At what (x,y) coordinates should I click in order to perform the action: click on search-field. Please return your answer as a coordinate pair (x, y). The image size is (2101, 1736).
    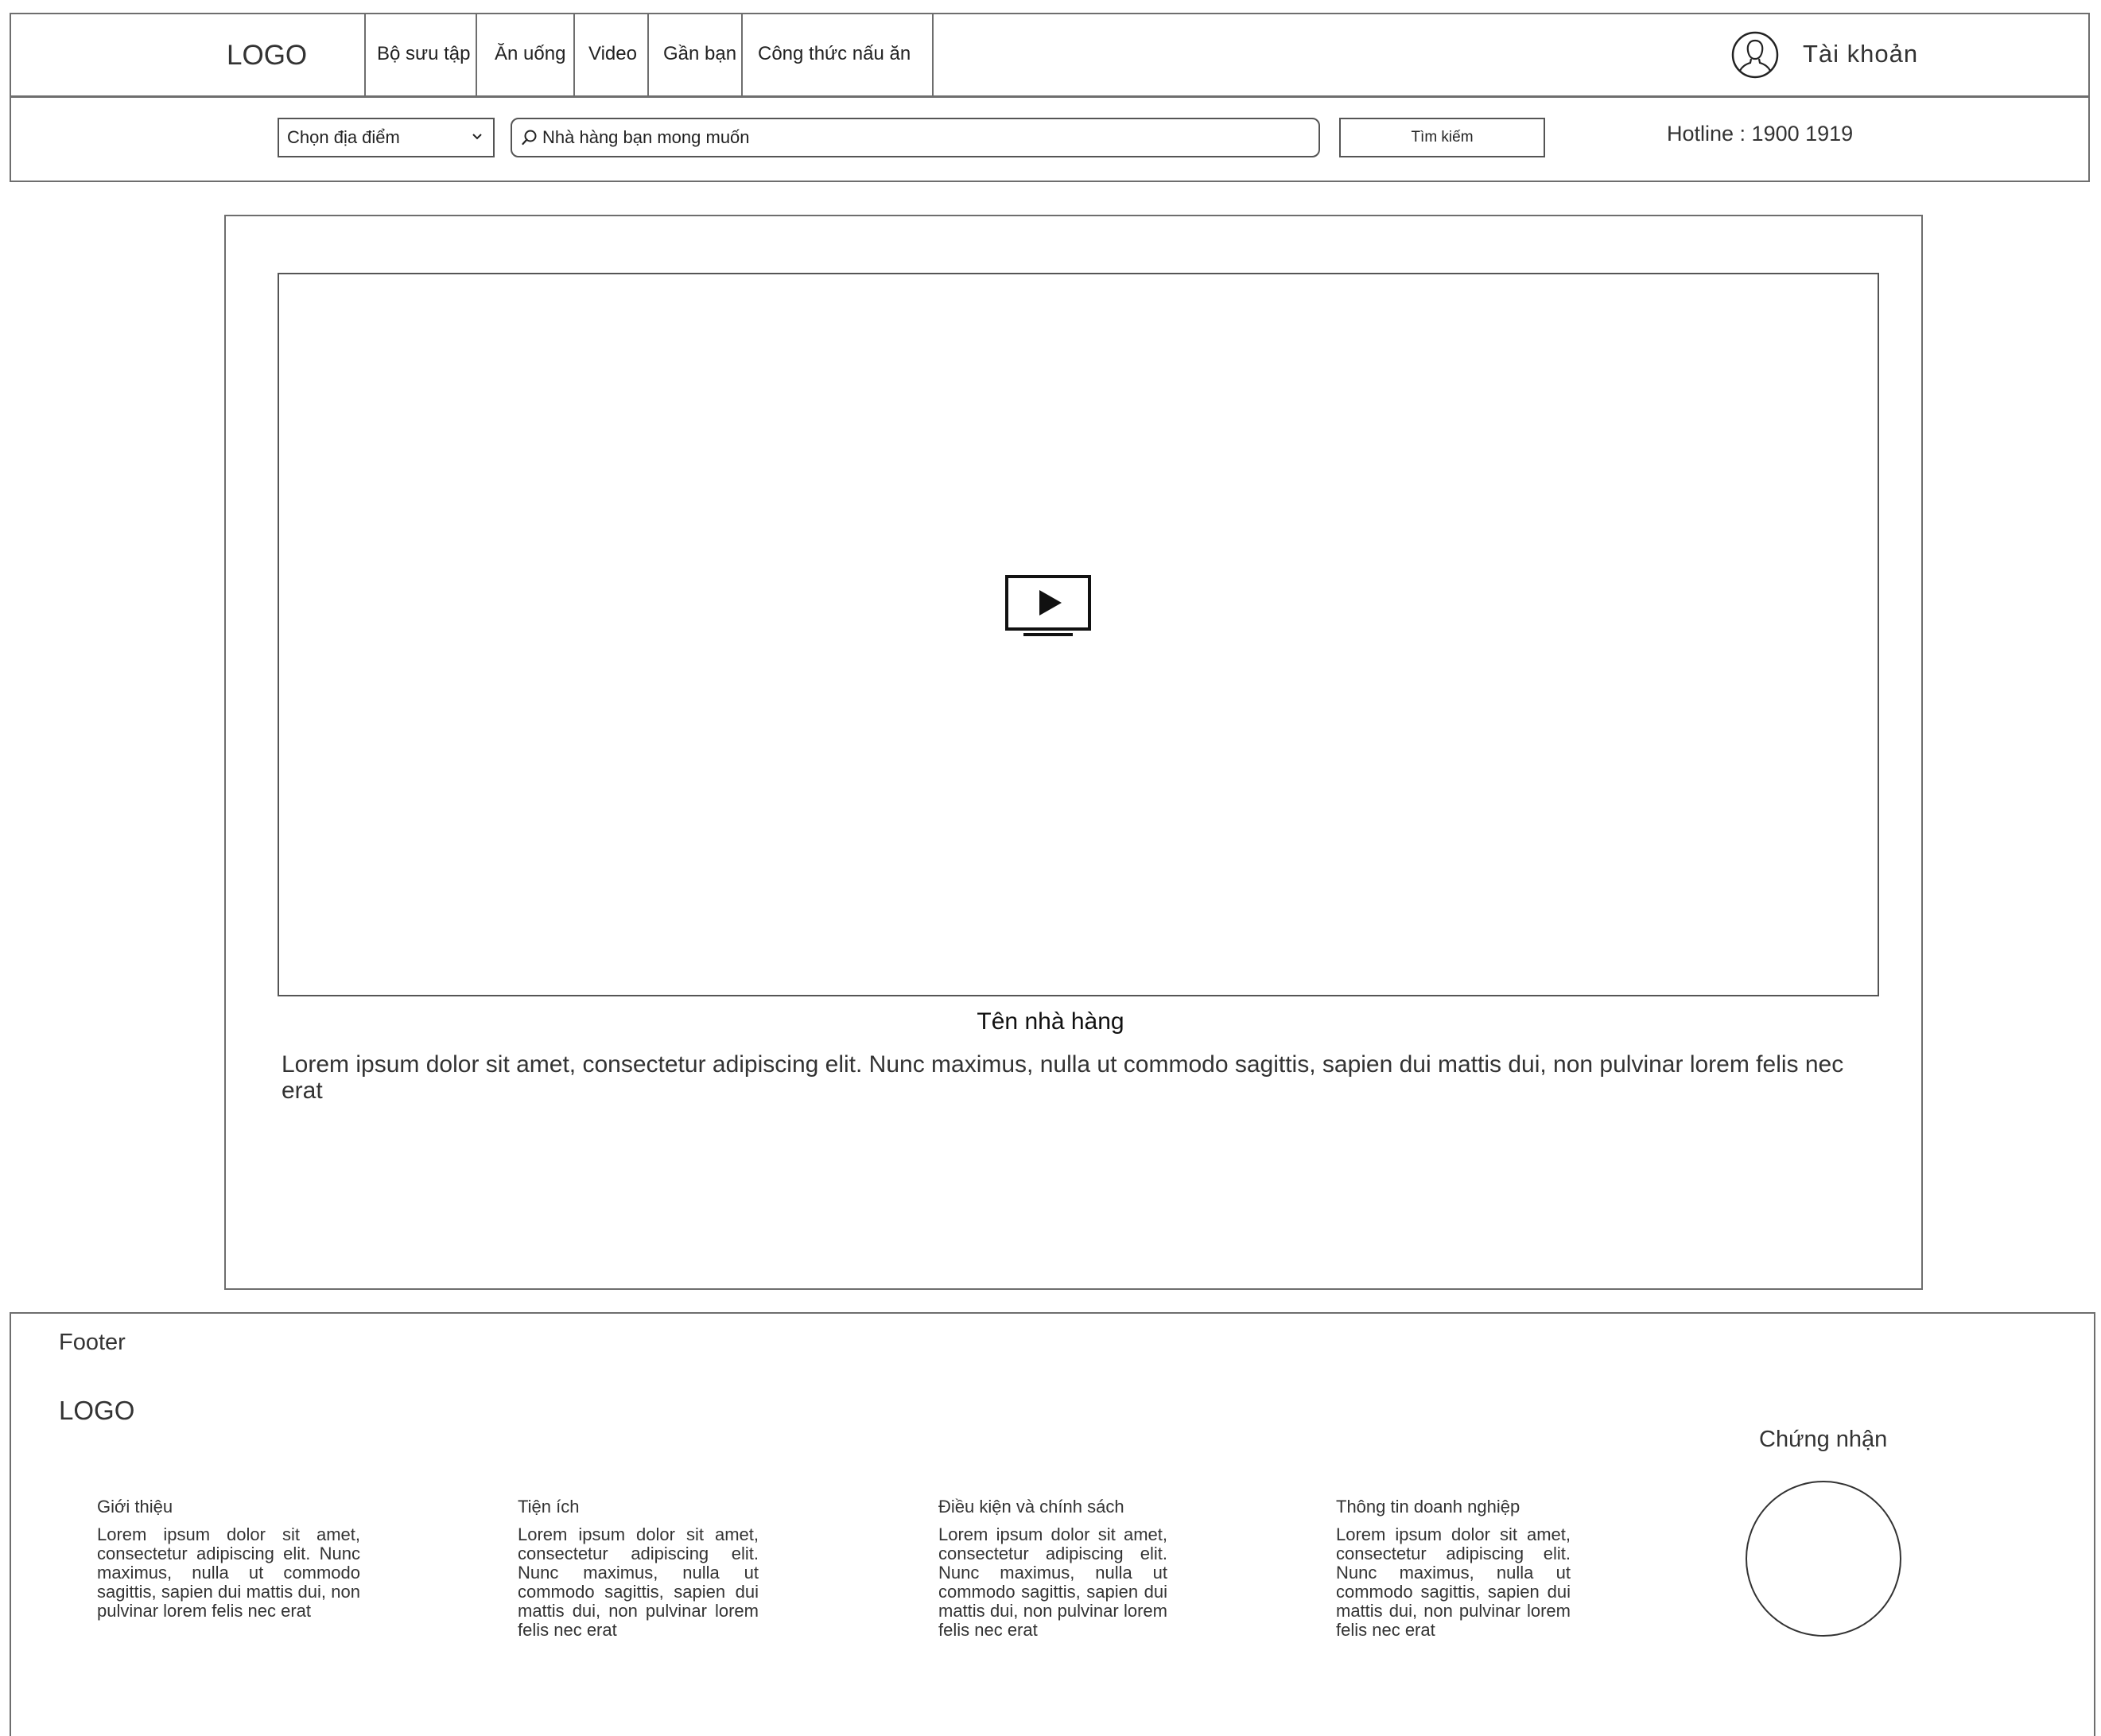
    Looking at the image, I should click on (915, 137).